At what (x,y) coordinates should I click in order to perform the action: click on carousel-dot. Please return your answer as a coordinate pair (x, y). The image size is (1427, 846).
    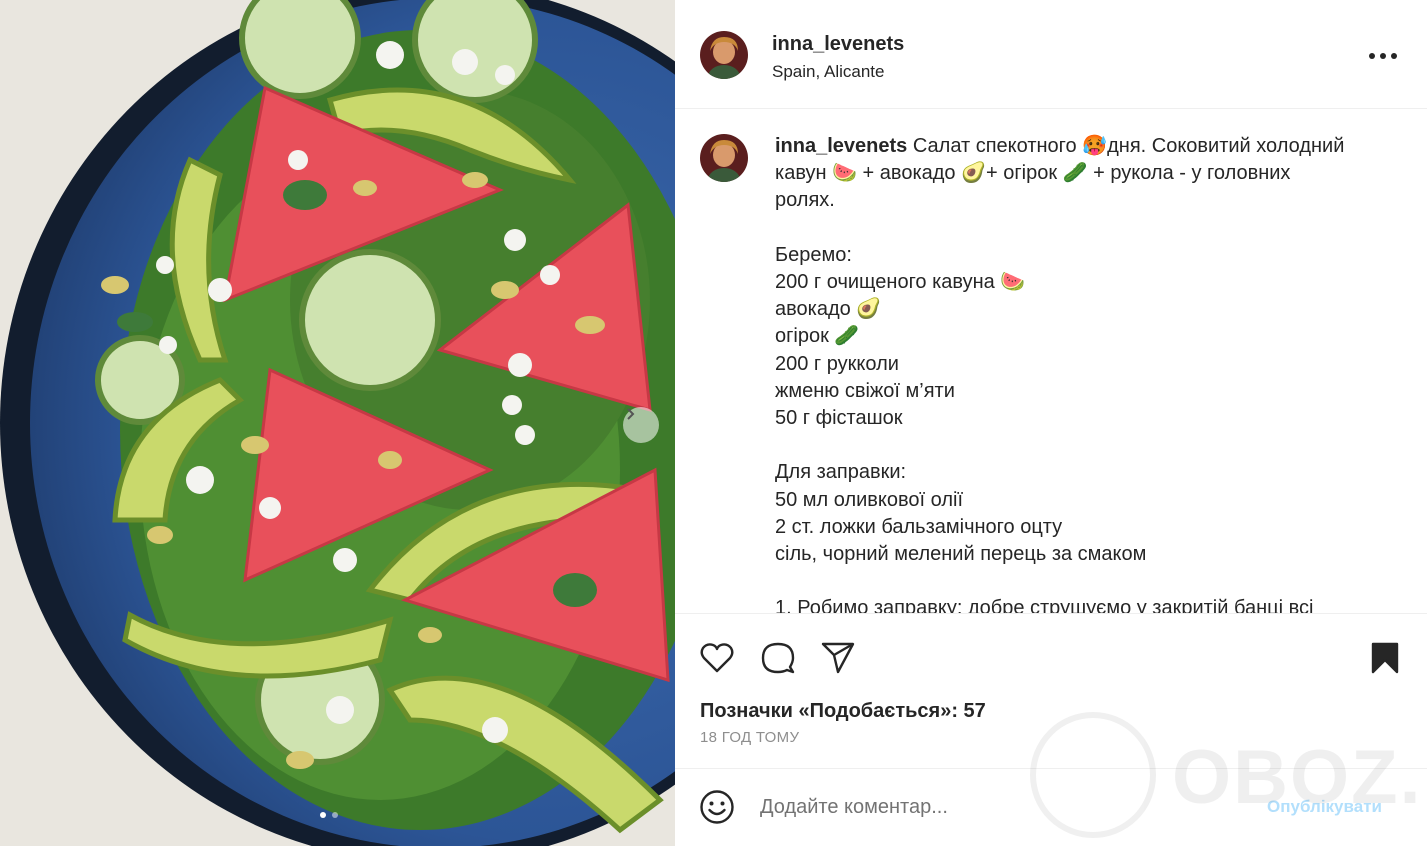
    Looking at the image, I should click on (335, 815).